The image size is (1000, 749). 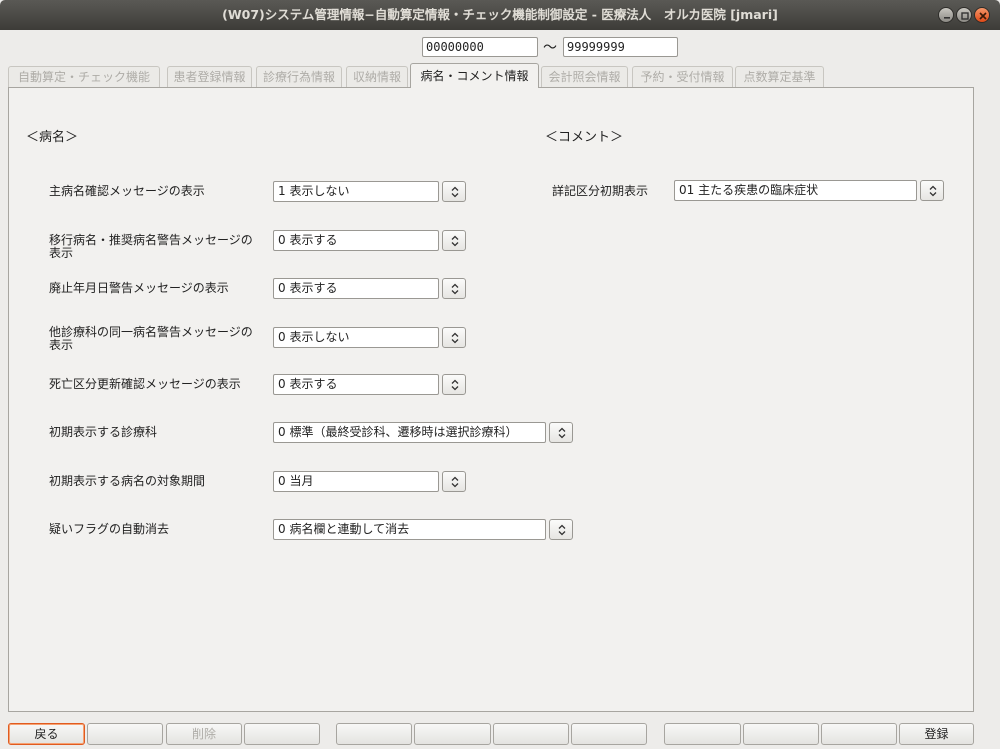 I want to click on initial-disease-period-dropdown, so click(x=454, y=481).